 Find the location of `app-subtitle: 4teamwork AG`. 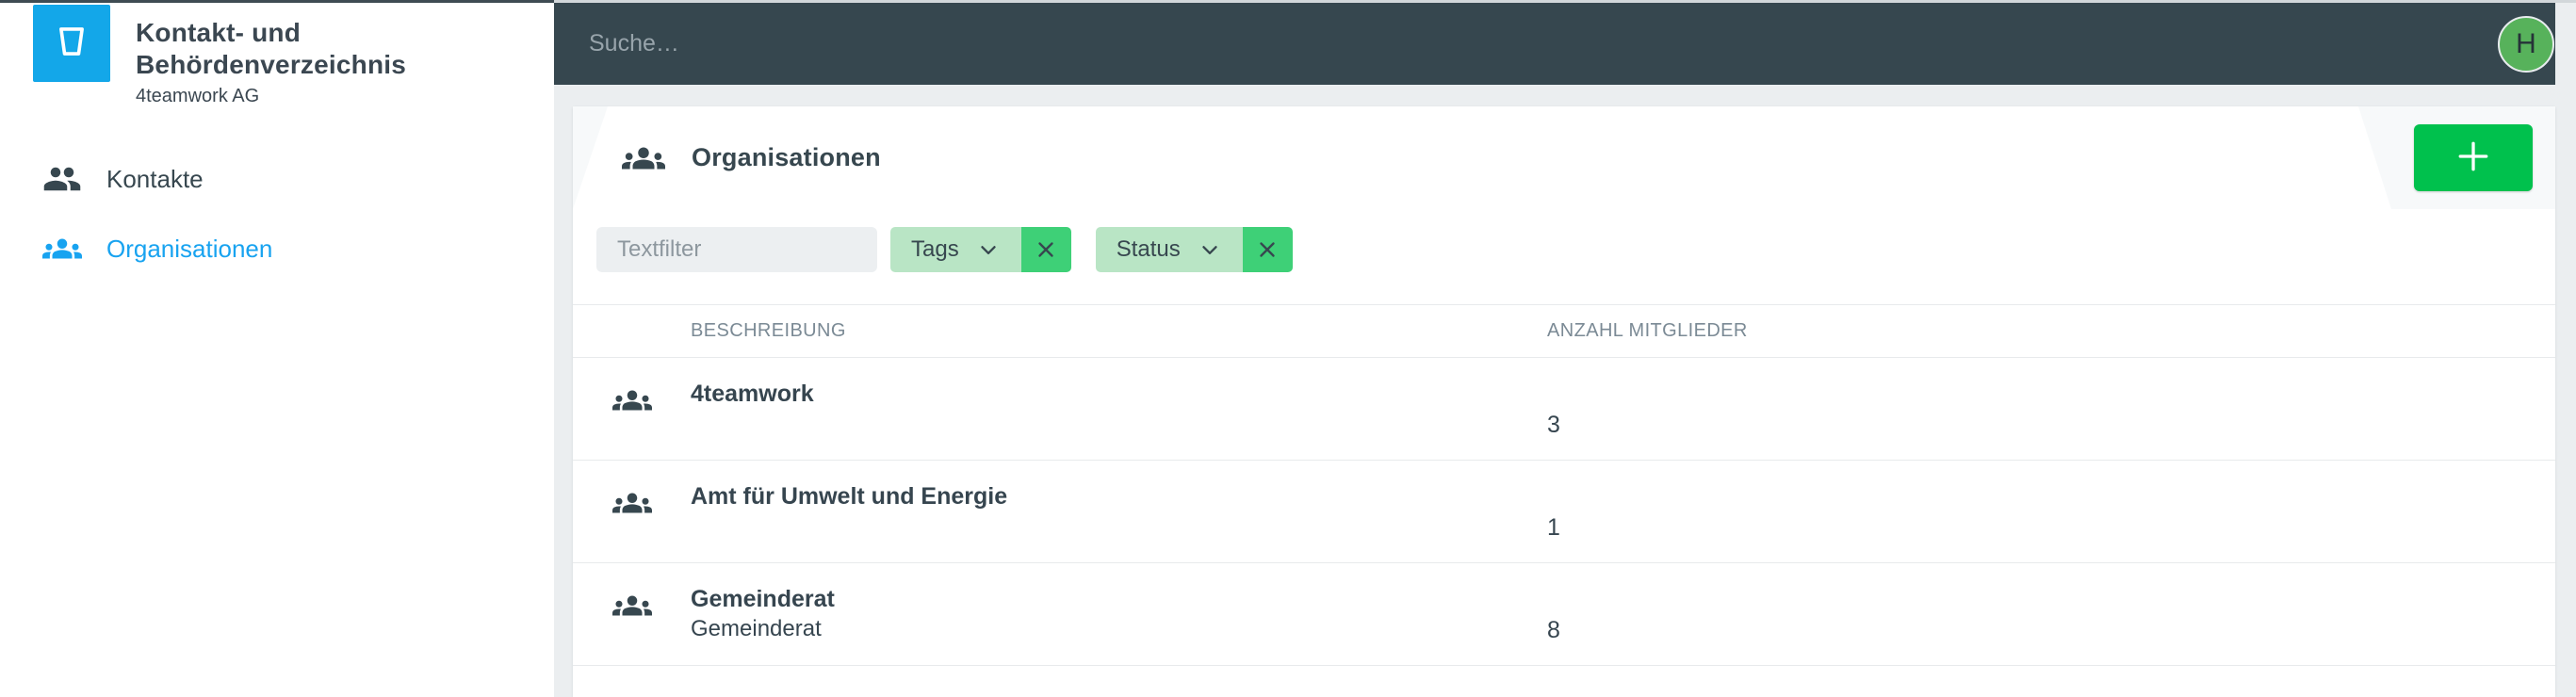

app-subtitle: 4teamwork AG is located at coordinates (198, 96).